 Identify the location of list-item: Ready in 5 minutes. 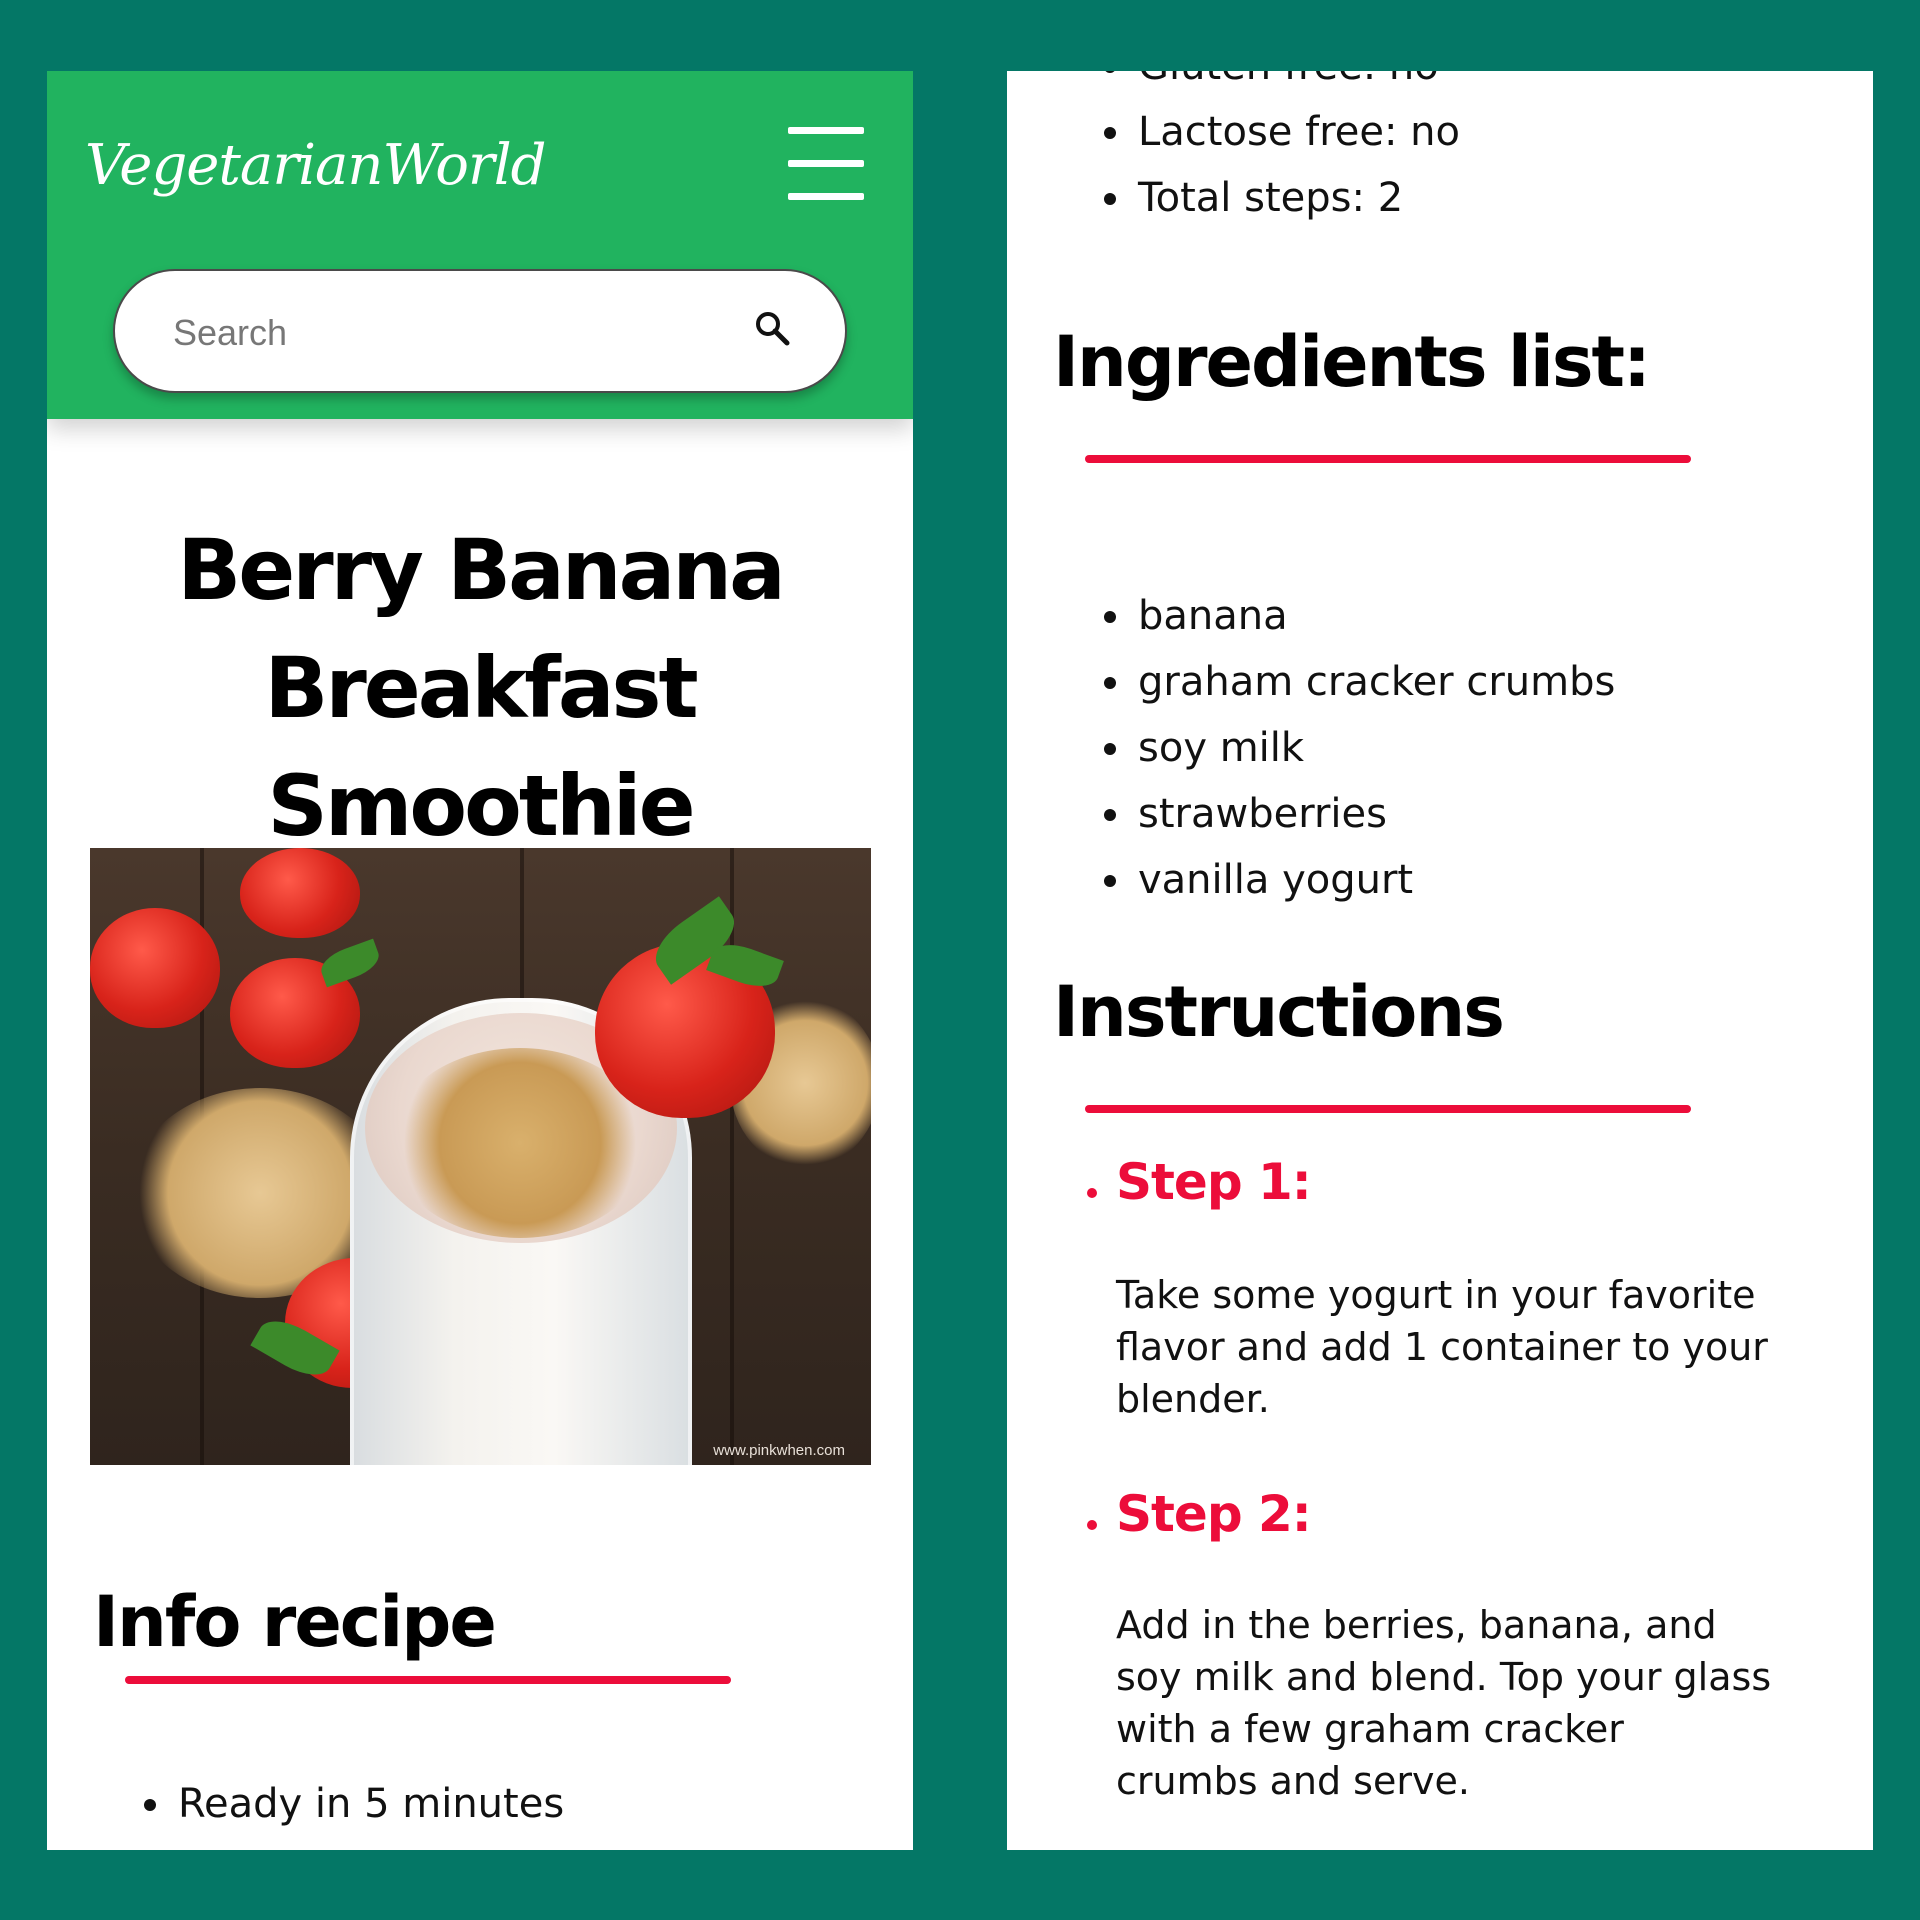
(351, 1804).